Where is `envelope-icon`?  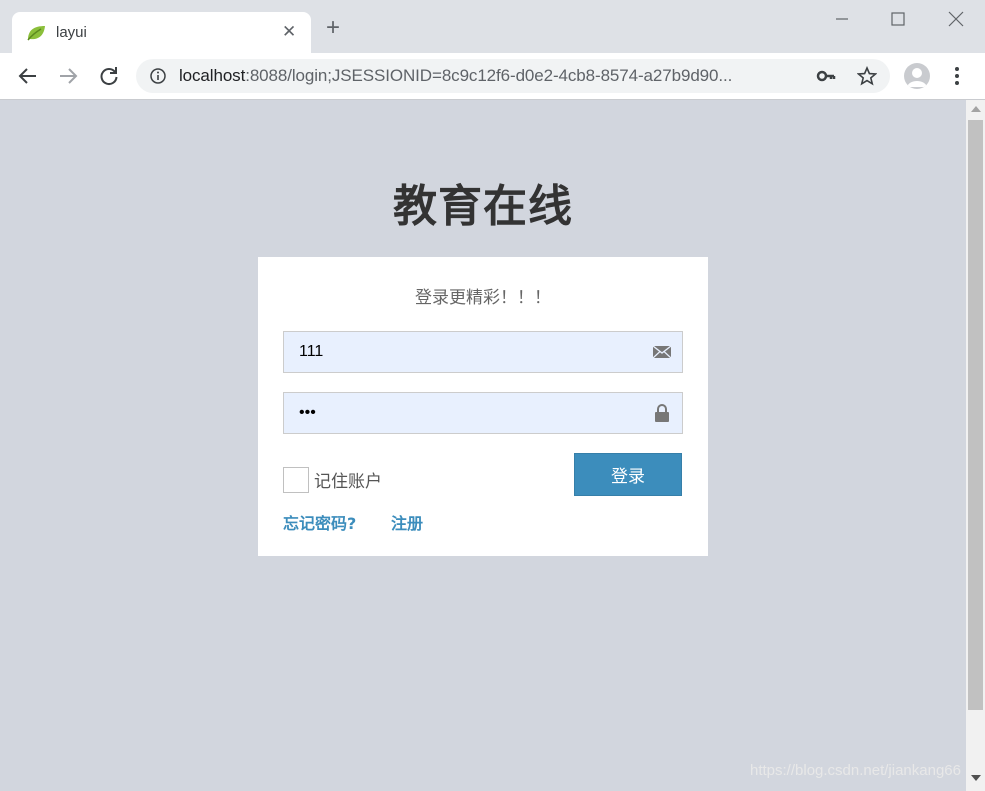
envelope-icon is located at coordinates (662, 352).